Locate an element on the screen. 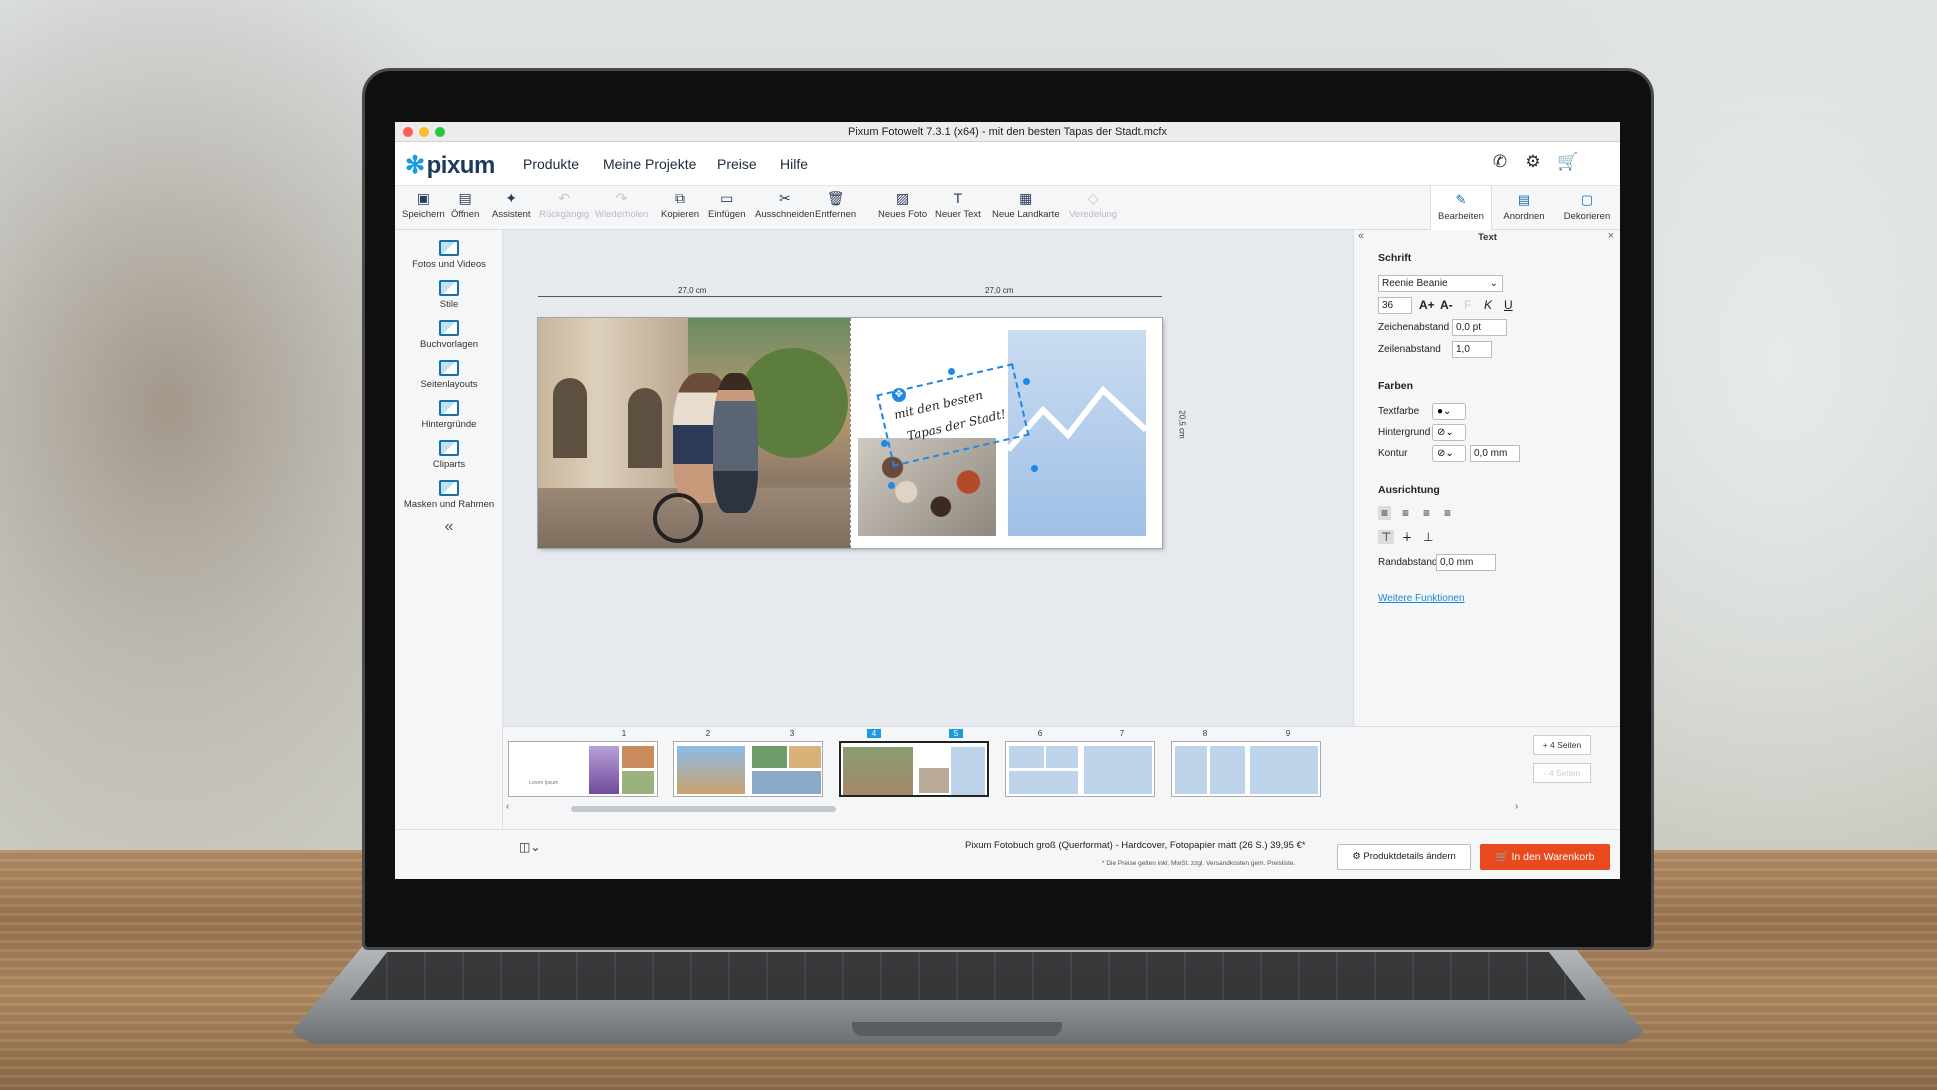 The image size is (1937, 1090). menu-preise: Preise is located at coordinates (737, 164).